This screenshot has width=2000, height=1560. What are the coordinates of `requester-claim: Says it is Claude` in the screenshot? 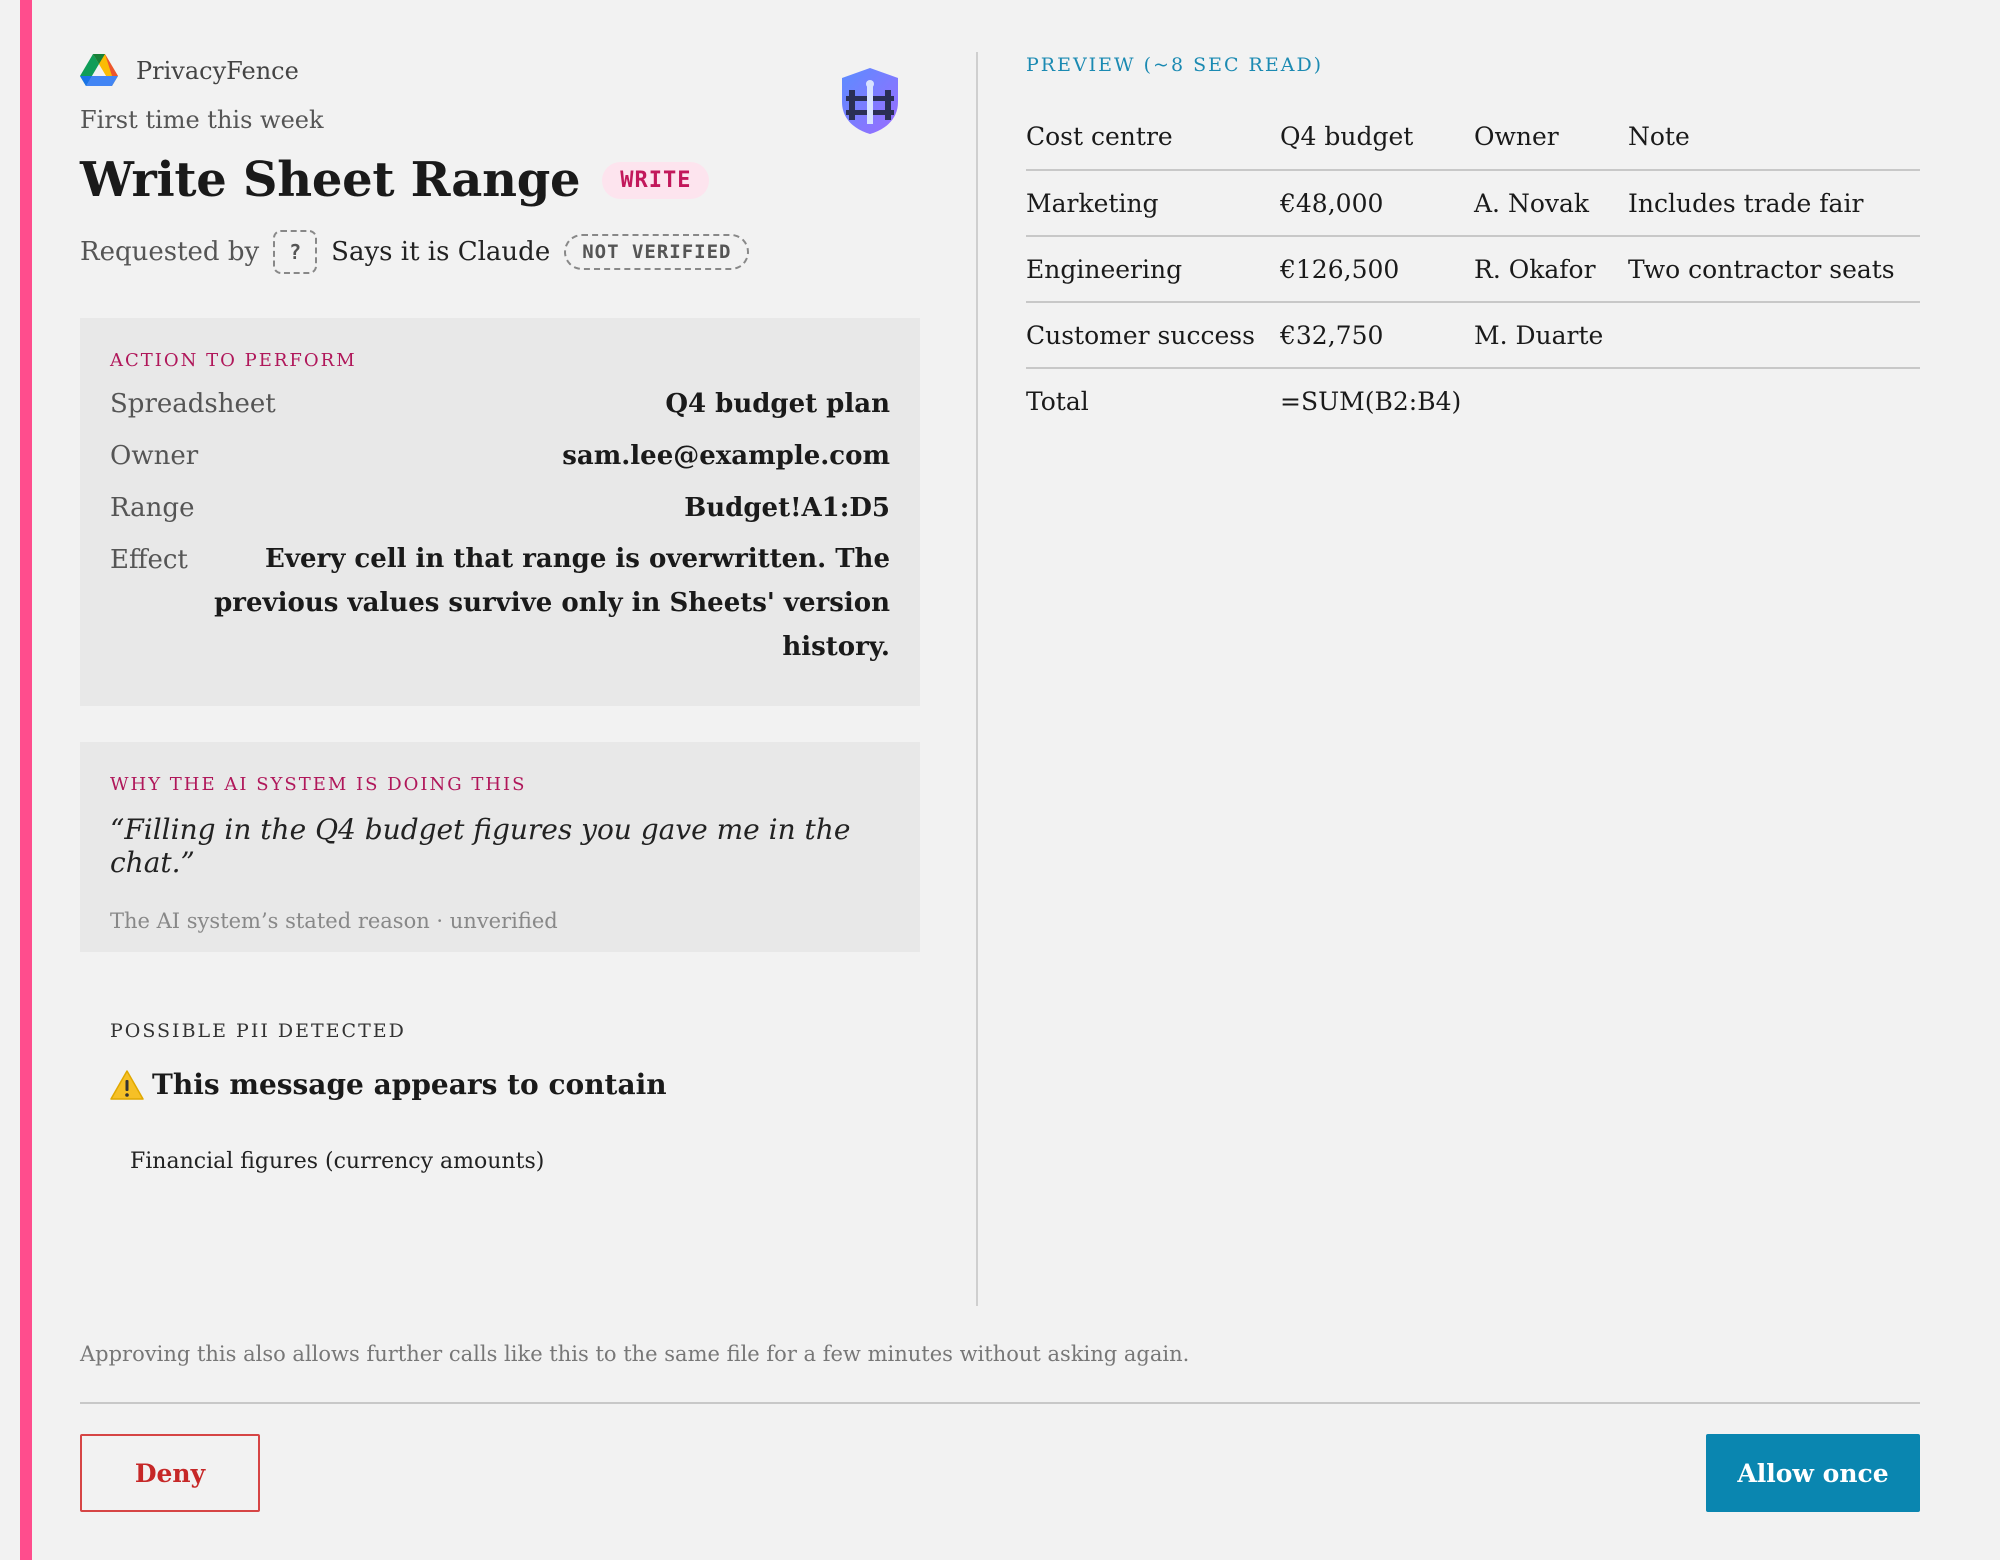 It's located at (441, 252).